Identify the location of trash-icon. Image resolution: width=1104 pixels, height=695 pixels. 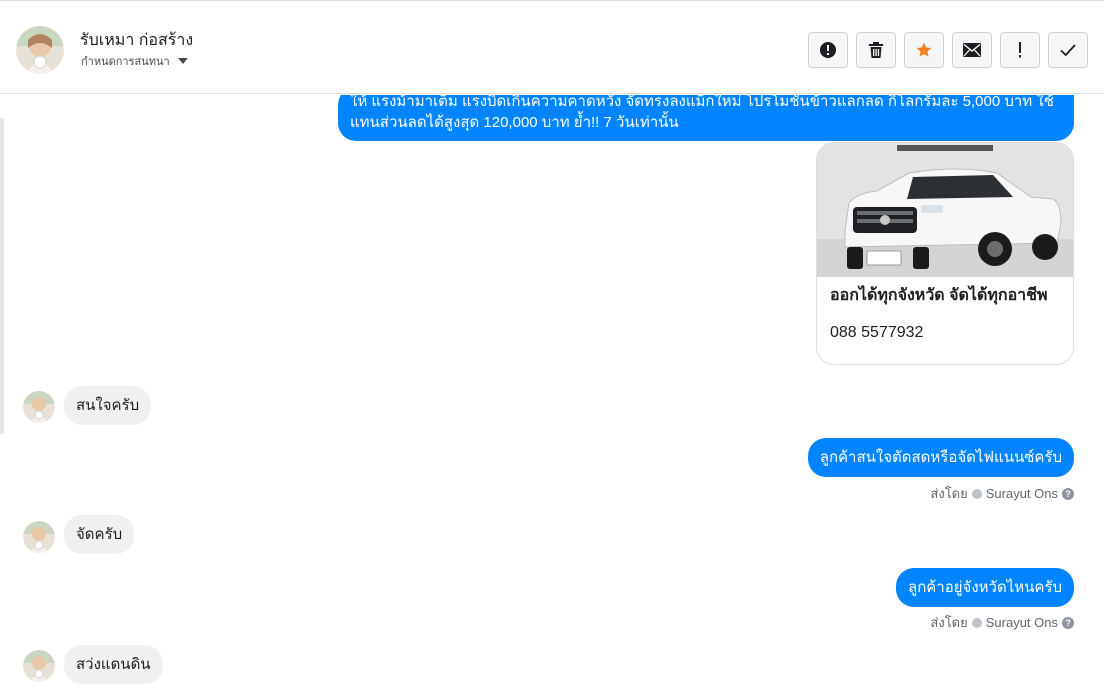
(876, 50).